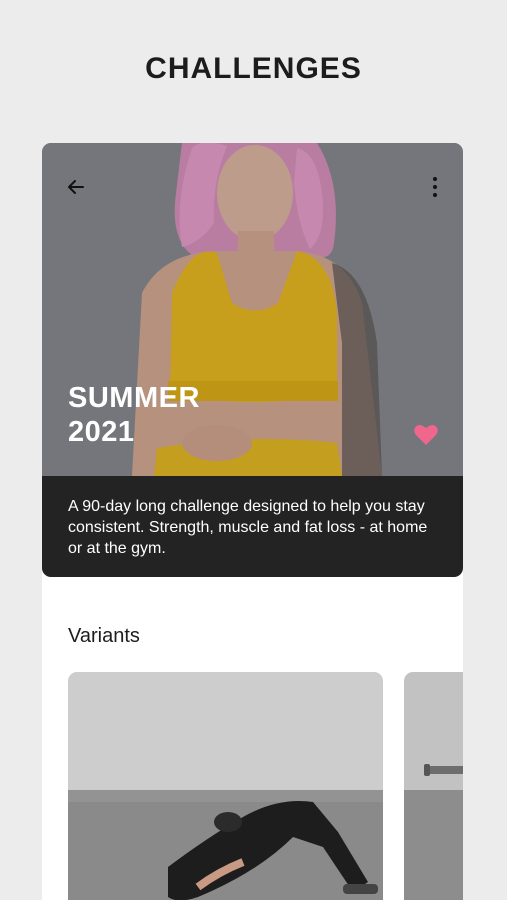 Image resolution: width=507 pixels, height=900 pixels. I want to click on challenge-title: SUMMER 2021, so click(134, 415).